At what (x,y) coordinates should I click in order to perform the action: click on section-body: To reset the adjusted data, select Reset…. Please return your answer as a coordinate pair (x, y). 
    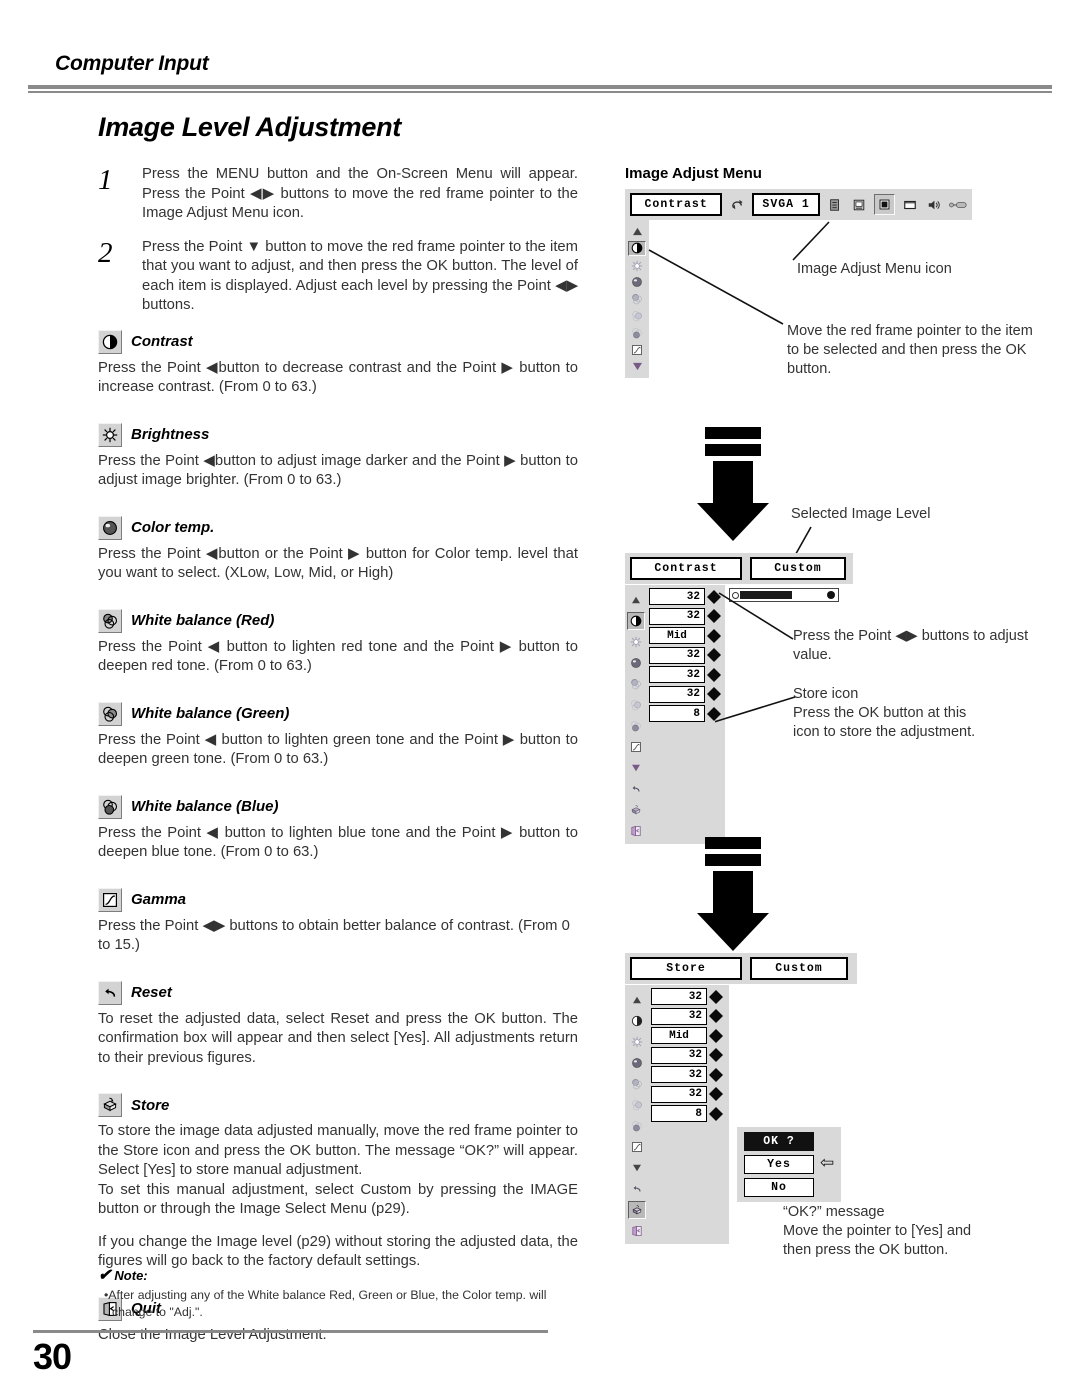
    Looking at the image, I should click on (338, 1038).